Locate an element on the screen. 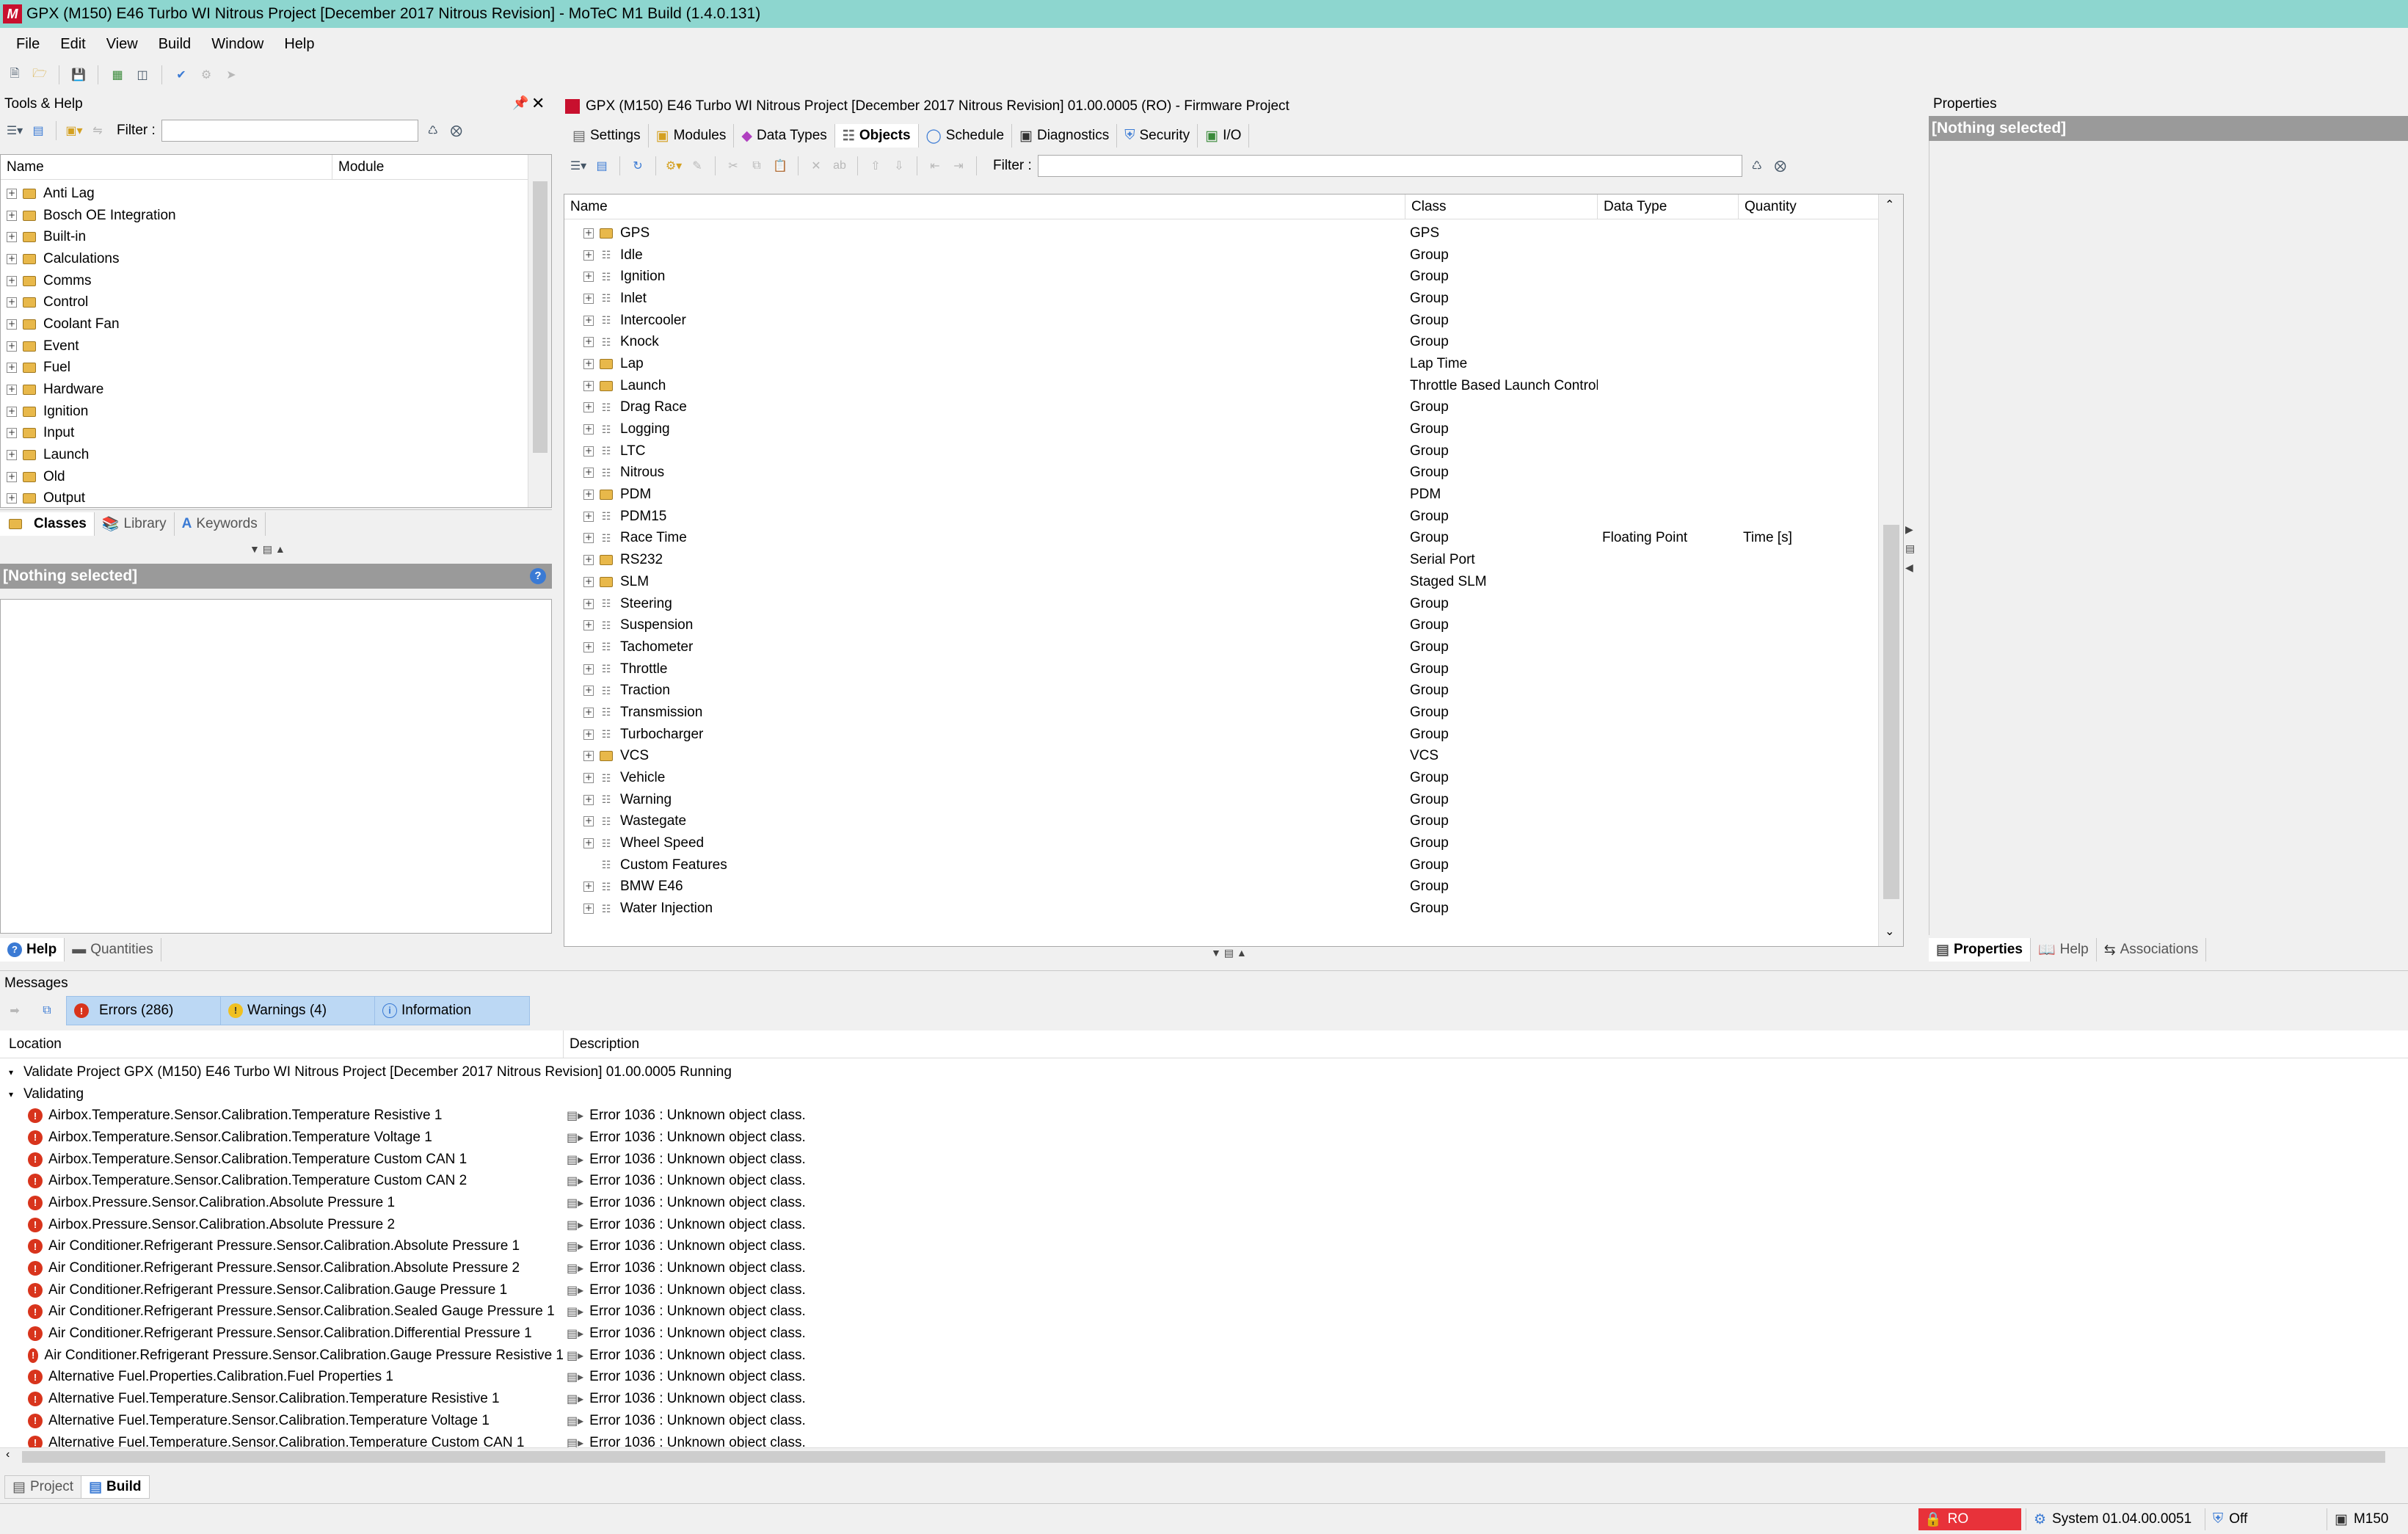 The height and width of the screenshot is (1534, 2408). tab-quantities: ▬ Quantities is located at coordinates (113, 950).